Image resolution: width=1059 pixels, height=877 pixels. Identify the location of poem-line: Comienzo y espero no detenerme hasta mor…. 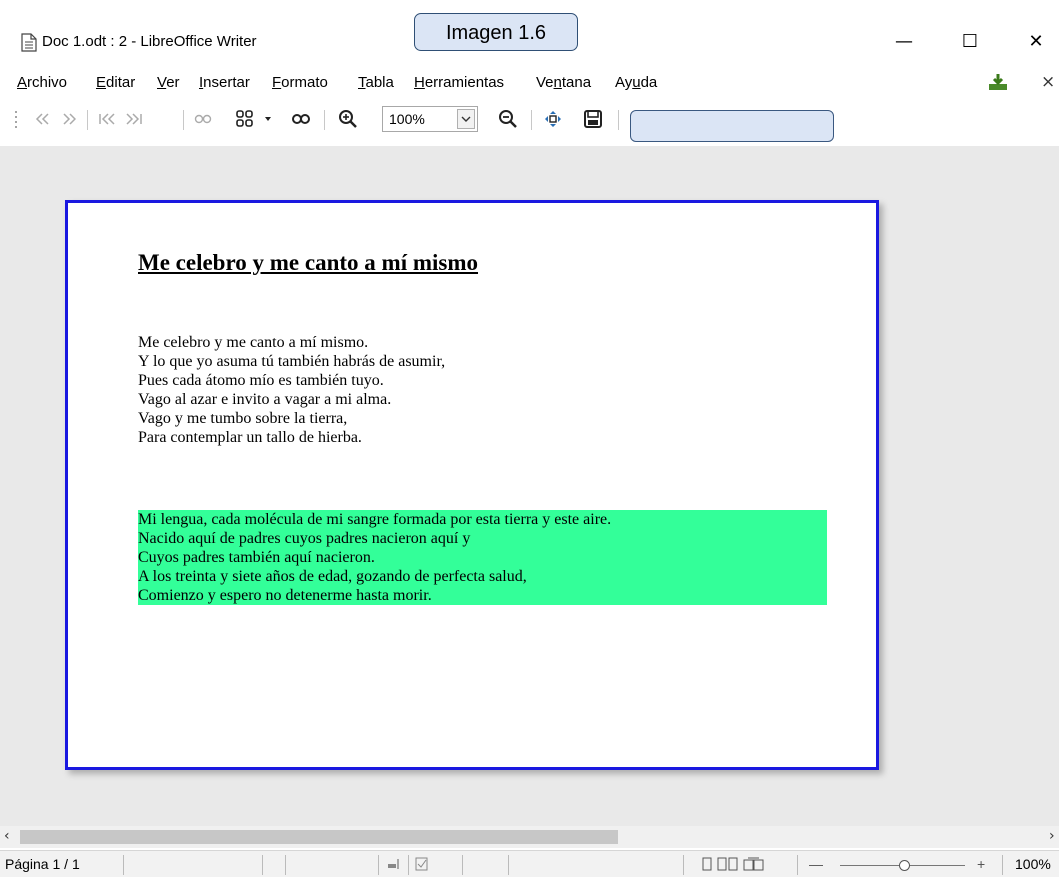
(285, 595).